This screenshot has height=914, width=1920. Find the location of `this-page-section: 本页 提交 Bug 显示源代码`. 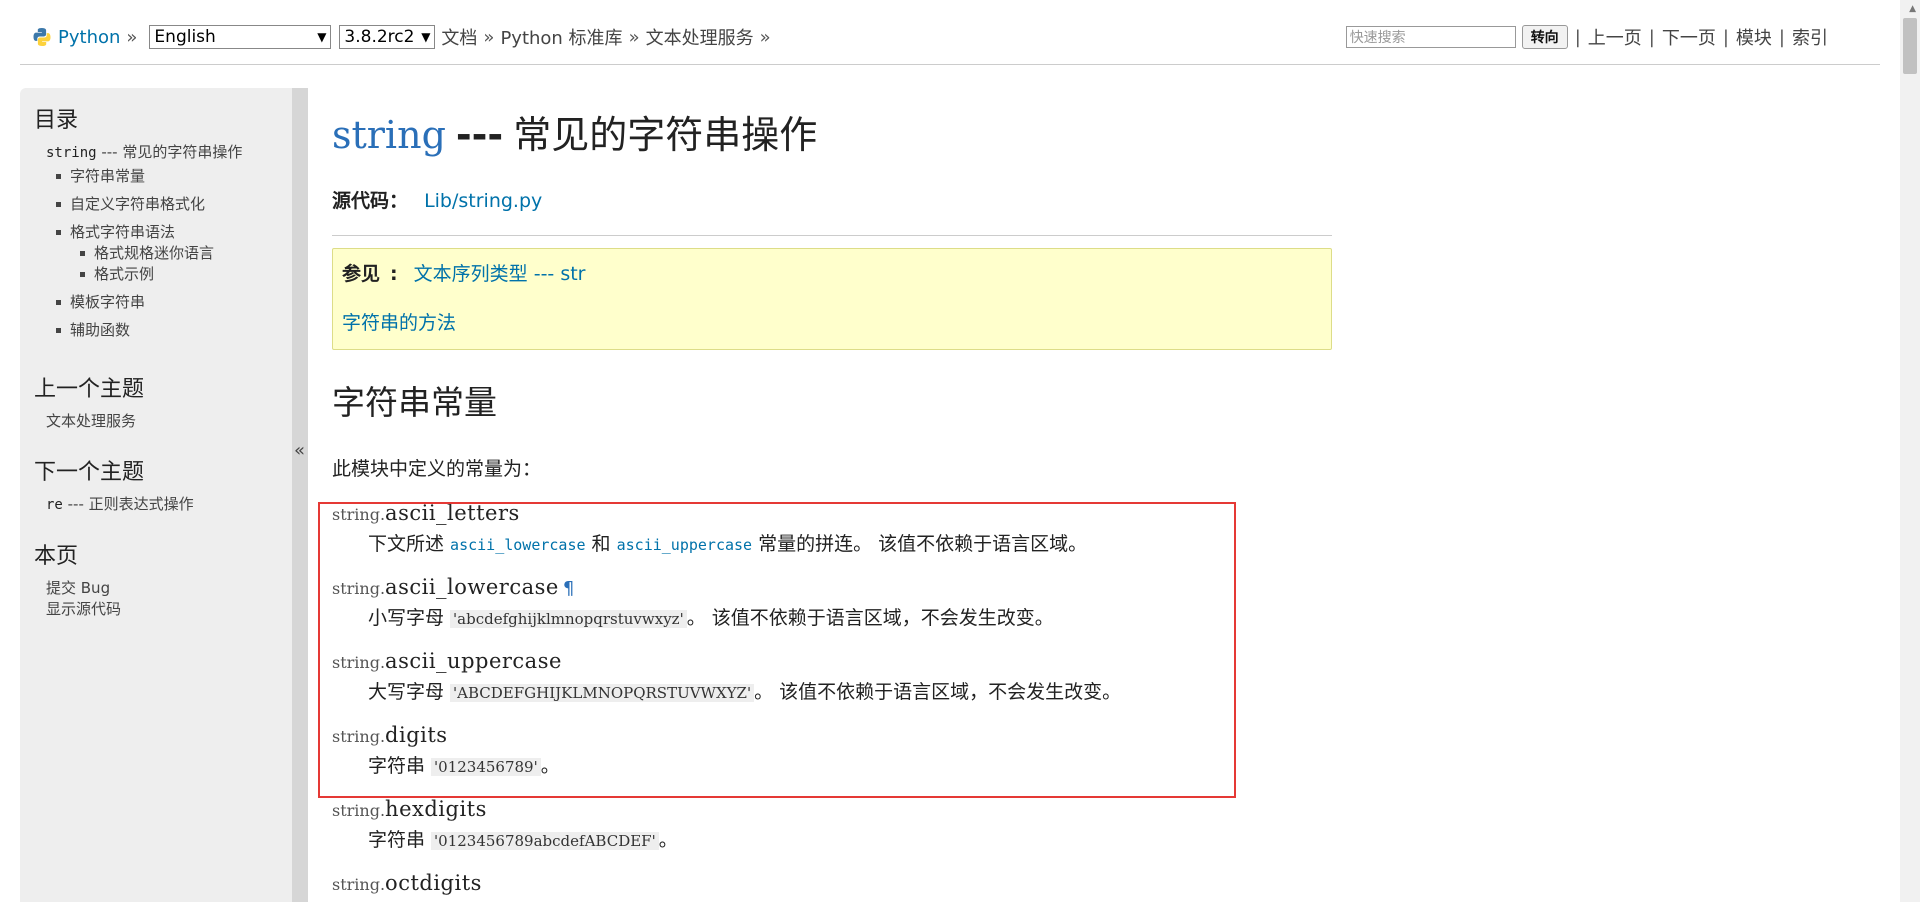

this-page-section: 本页 提交 Bug 显示源代码 is located at coordinates (156, 579).